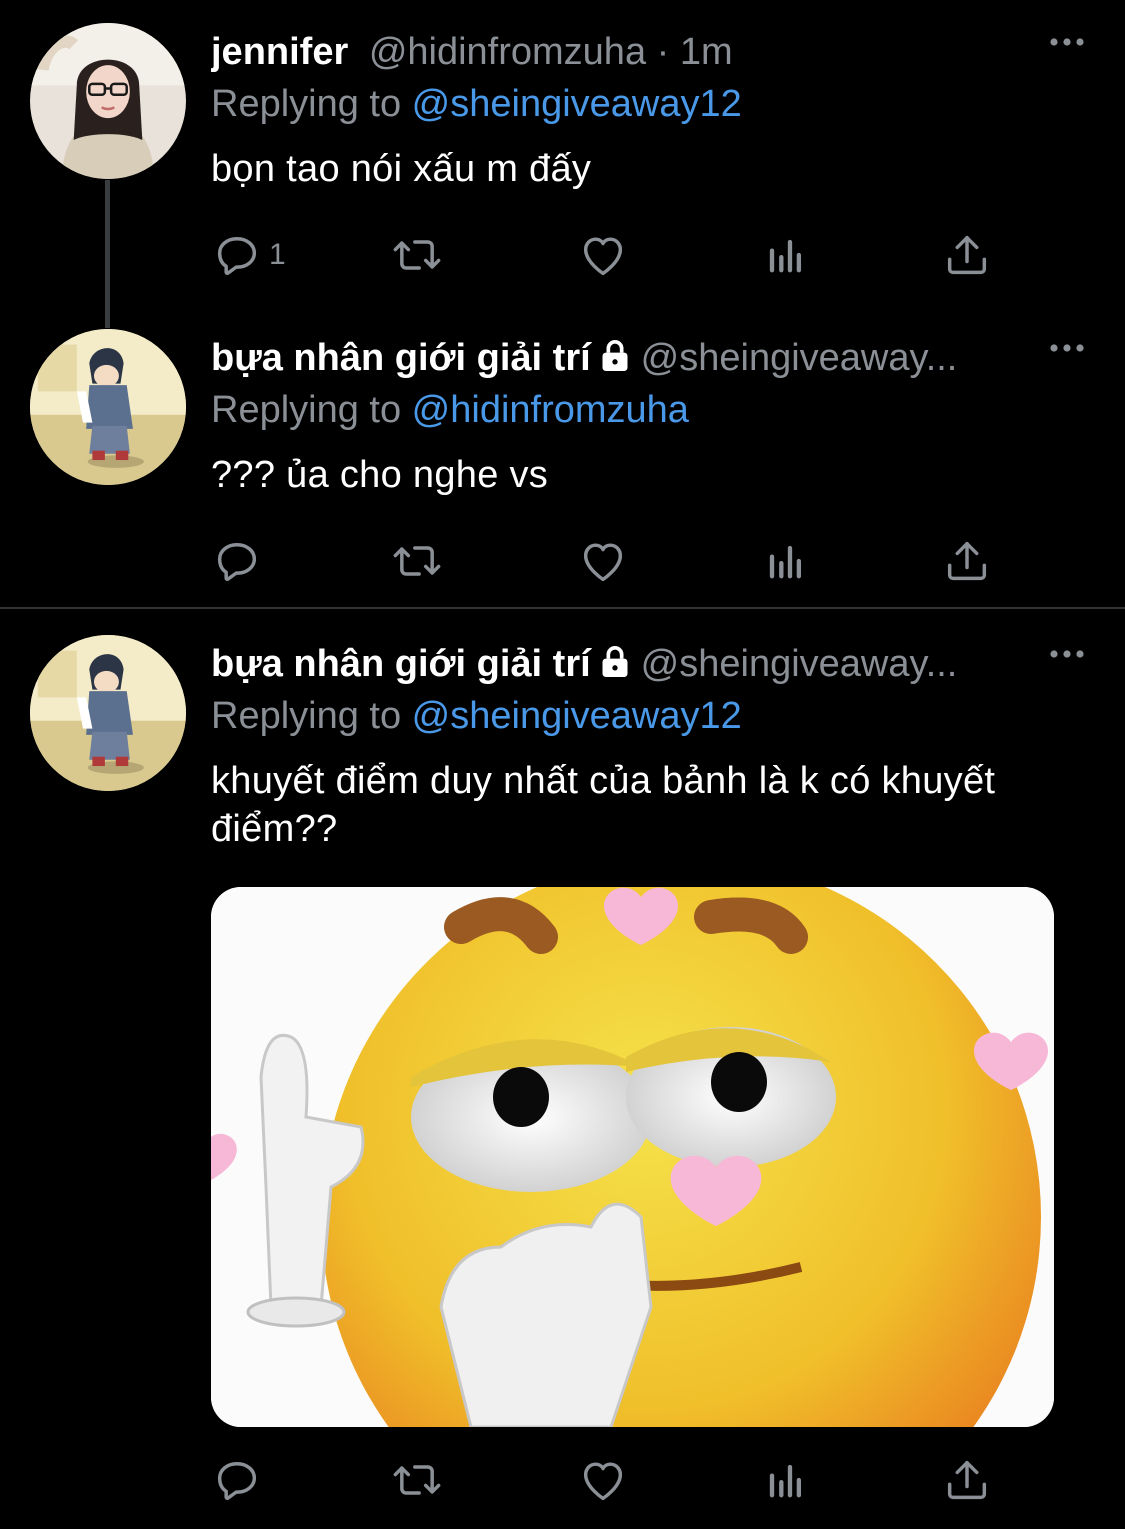  I want to click on reply-button: 1, so click(248, 255).